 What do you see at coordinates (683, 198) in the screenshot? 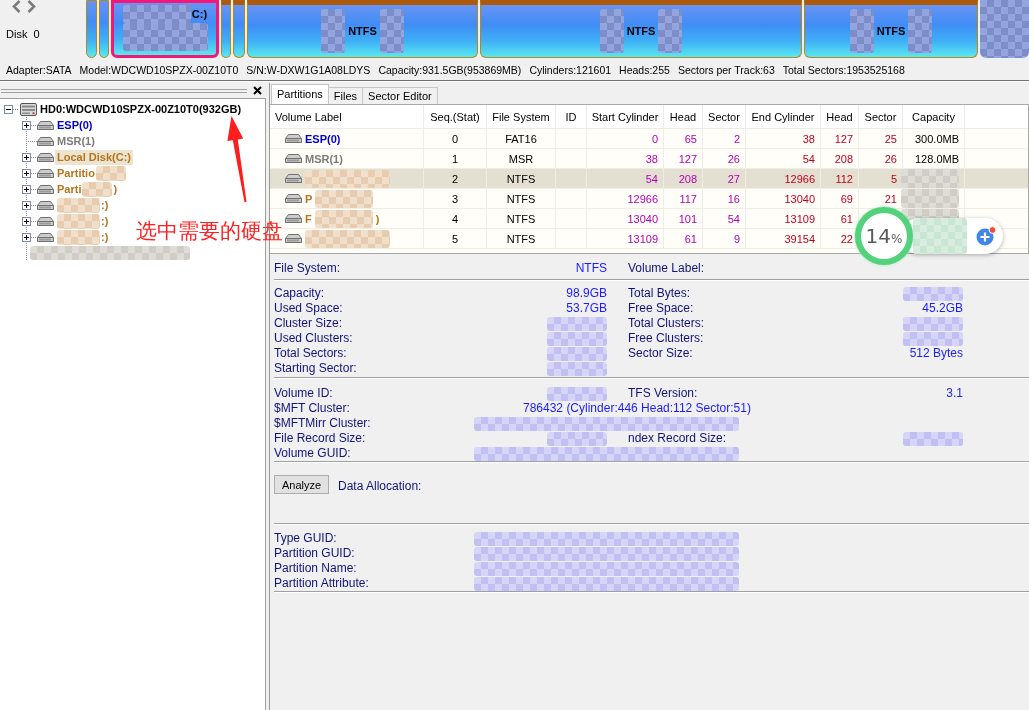
I see `table-cell: 117` at bounding box center [683, 198].